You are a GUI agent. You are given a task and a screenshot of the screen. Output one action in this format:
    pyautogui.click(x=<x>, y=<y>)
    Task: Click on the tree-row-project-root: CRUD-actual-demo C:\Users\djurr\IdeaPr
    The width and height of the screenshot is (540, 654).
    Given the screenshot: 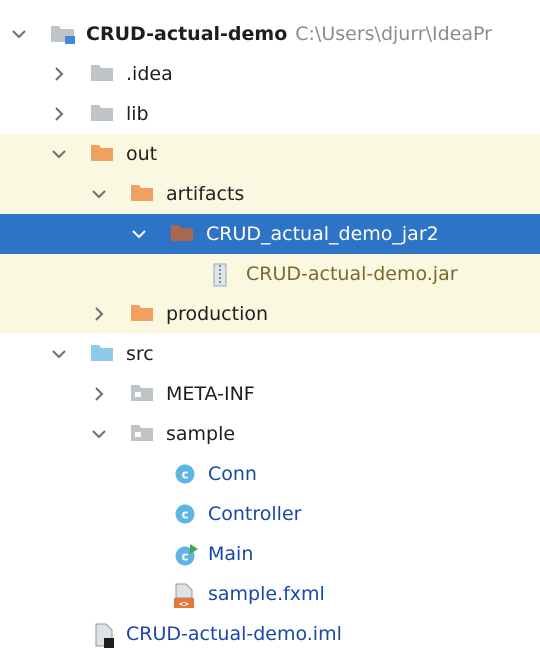 What is the action you would take?
    pyautogui.click(x=270, y=34)
    